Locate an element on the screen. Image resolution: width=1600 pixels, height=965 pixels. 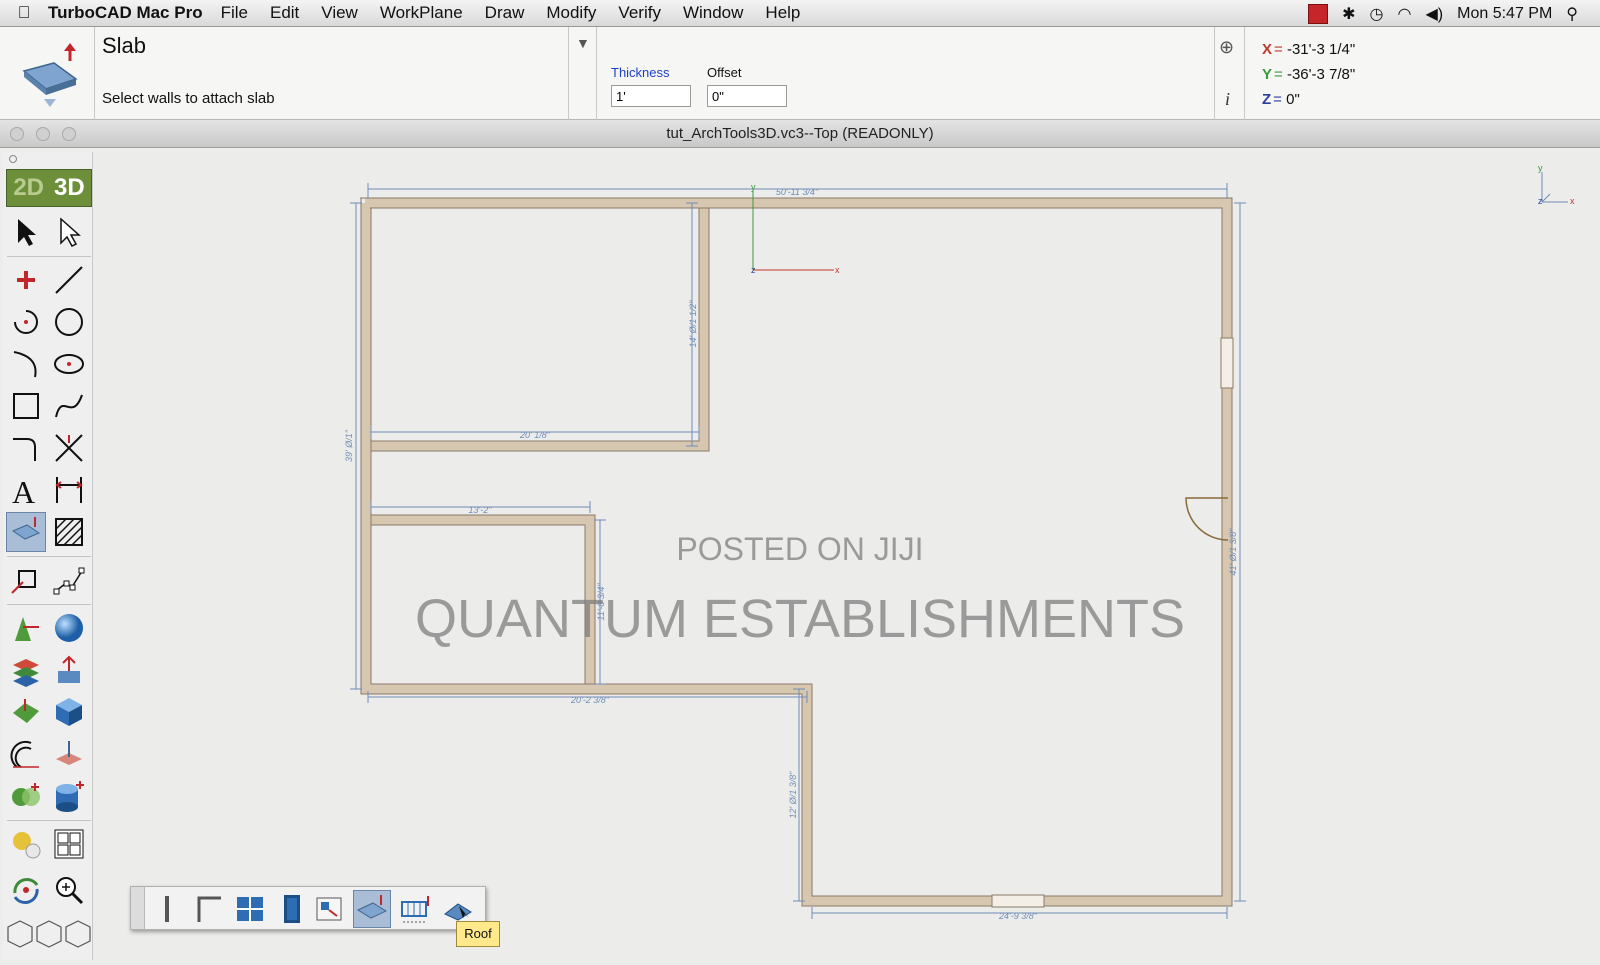
dimension-label: 50'-11 3/4" is located at coordinates (797, 192).